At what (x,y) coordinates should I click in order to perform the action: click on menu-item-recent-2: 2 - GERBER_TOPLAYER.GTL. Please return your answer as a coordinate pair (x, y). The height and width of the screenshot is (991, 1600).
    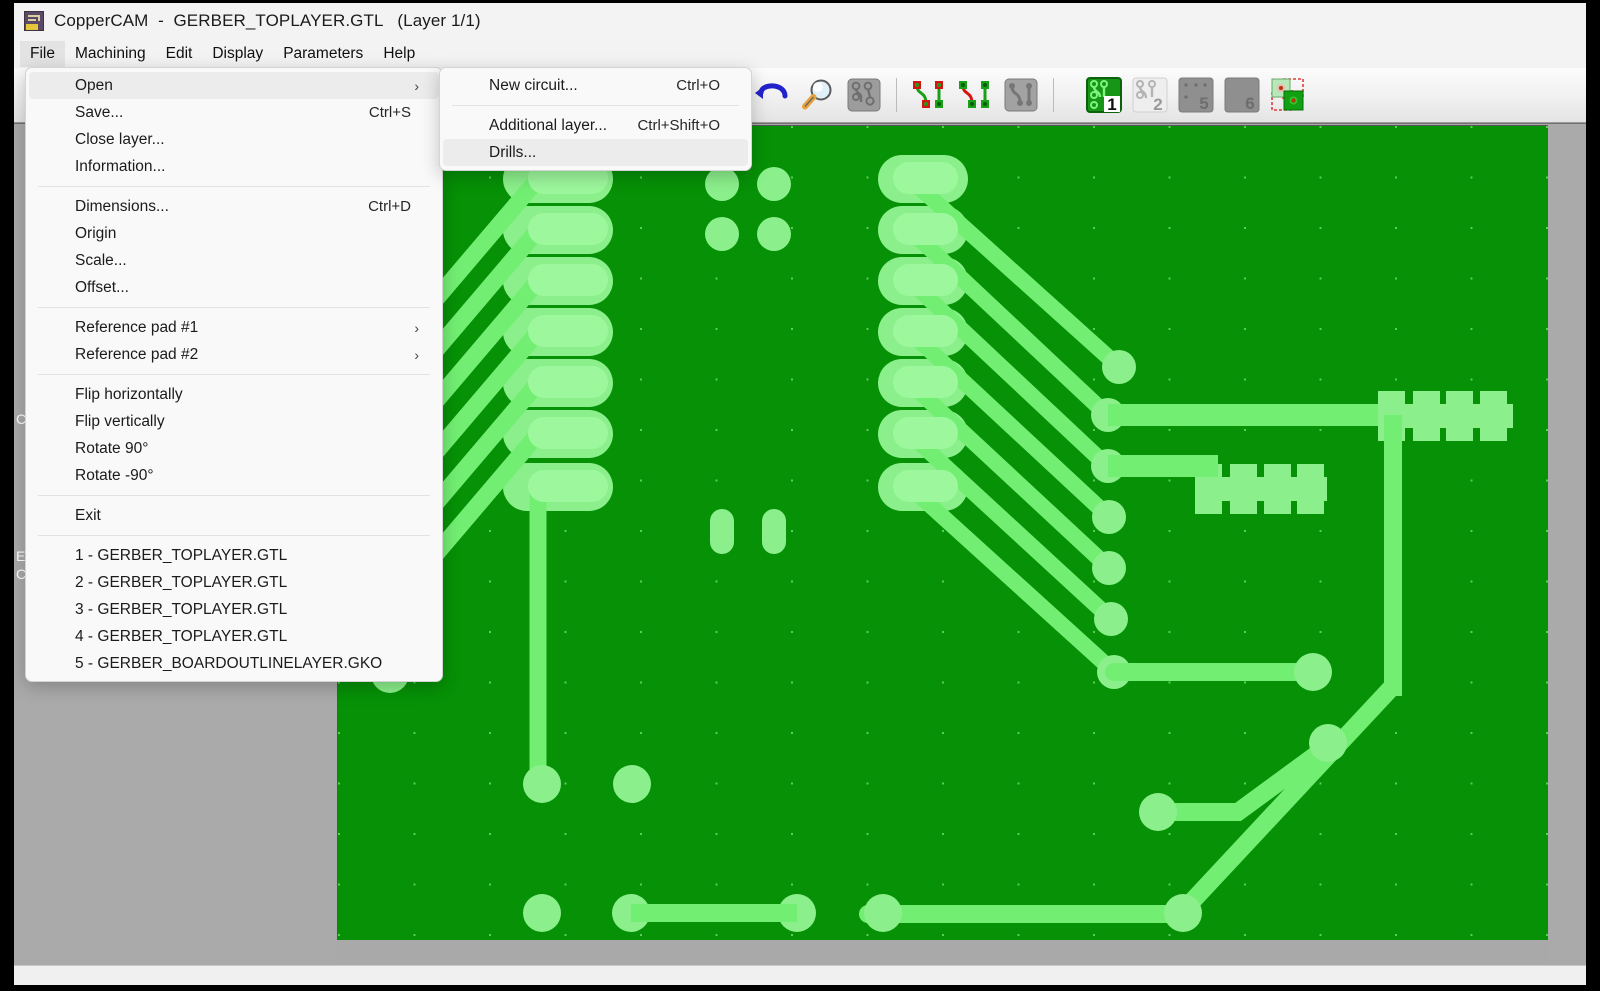
    Looking at the image, I should click on (234, 582).